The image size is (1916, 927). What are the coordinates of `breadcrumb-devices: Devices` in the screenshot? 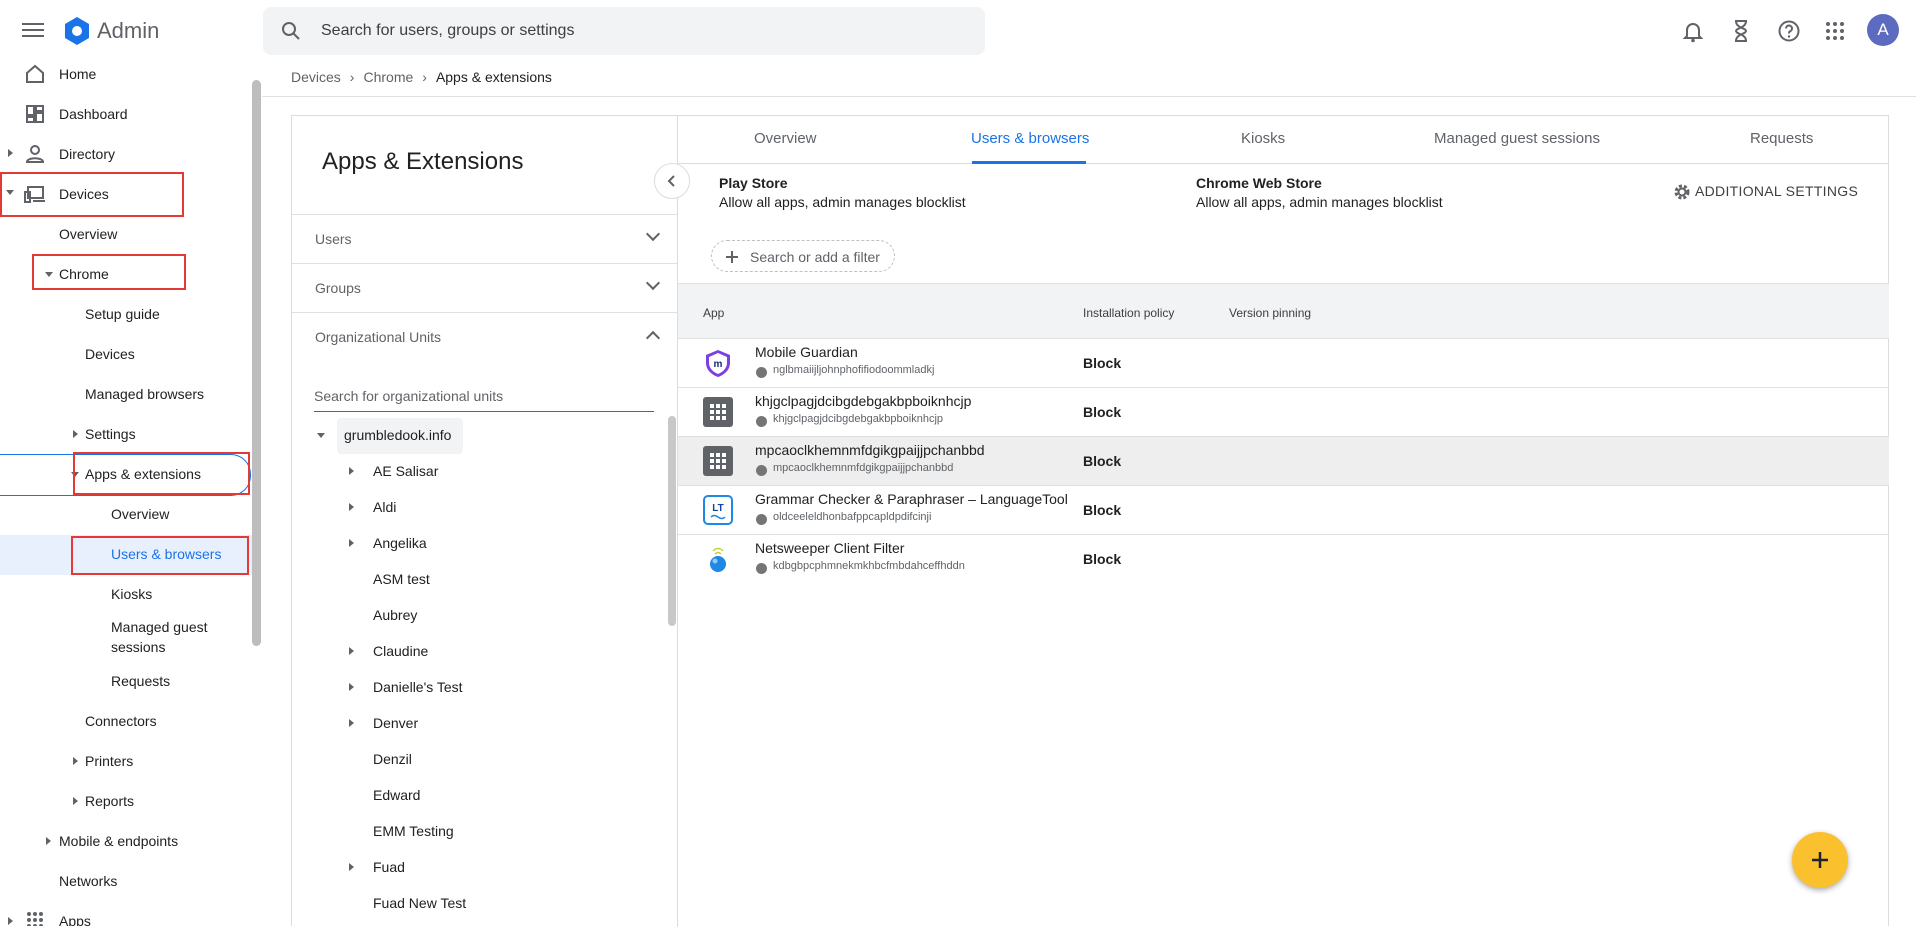 It's located at (316, 77).